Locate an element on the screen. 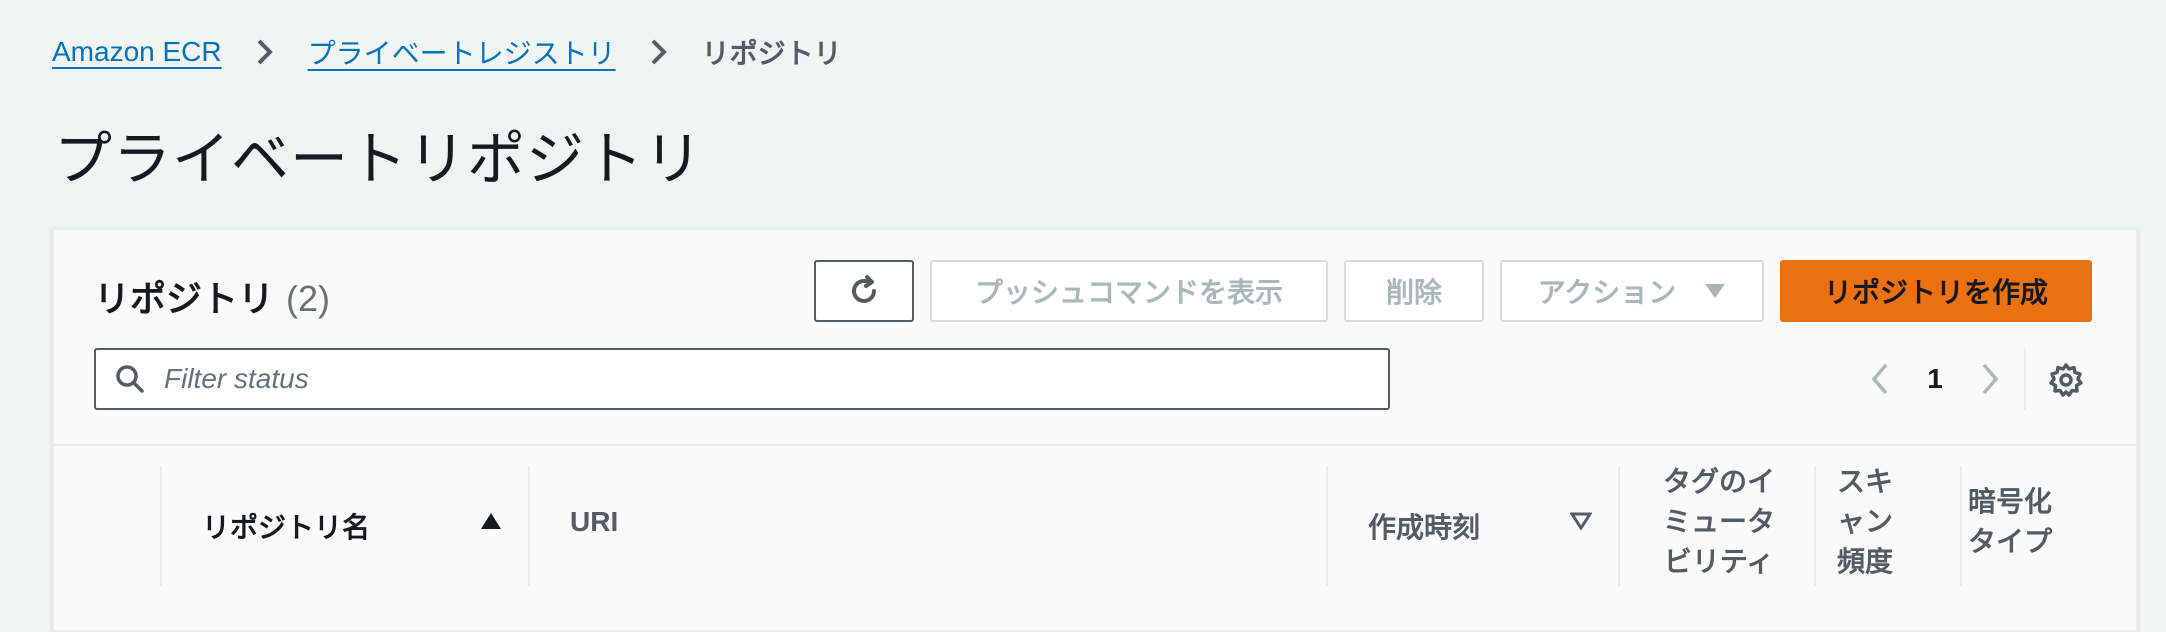 The width and height of the screenshot is (2166, 632). breadcrumb-current: リポジトリ is located at coordinates (771, 53).